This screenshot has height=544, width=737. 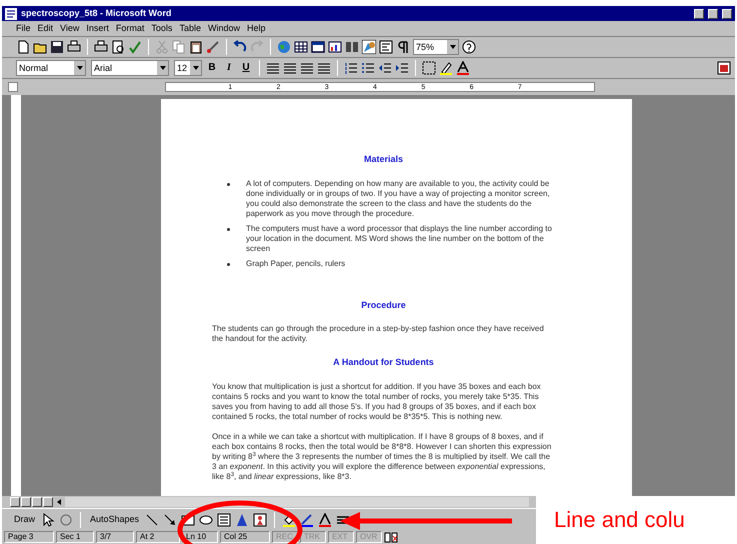 What do you see at coordinates (224, 519) in the screenshot?
I see `text-box-icon` at bounding box center [224, 519].